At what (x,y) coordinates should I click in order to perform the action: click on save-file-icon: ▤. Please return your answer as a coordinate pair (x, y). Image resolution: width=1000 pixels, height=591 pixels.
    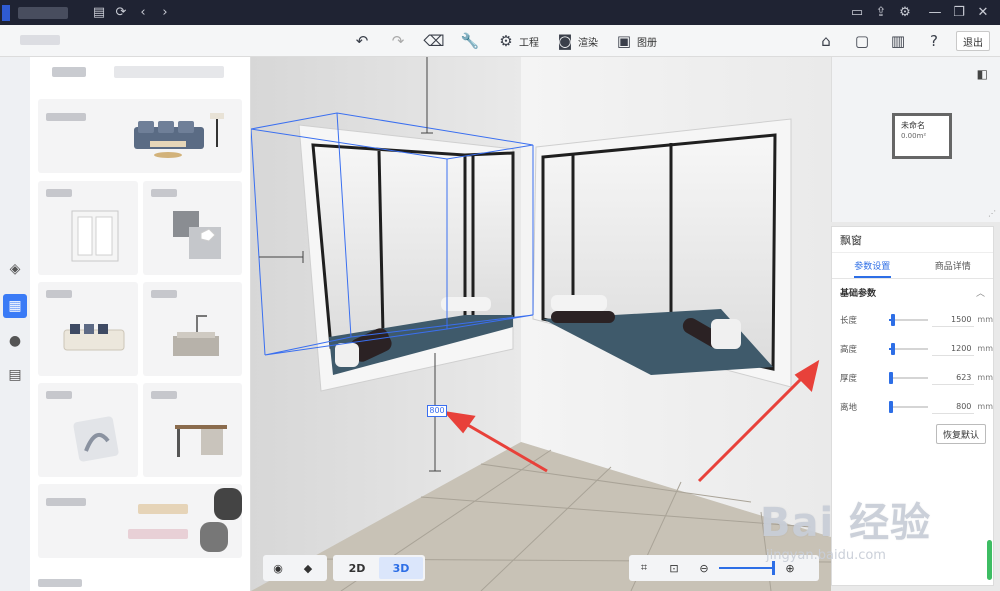
    Looking at the image, I should click on (99, 13).